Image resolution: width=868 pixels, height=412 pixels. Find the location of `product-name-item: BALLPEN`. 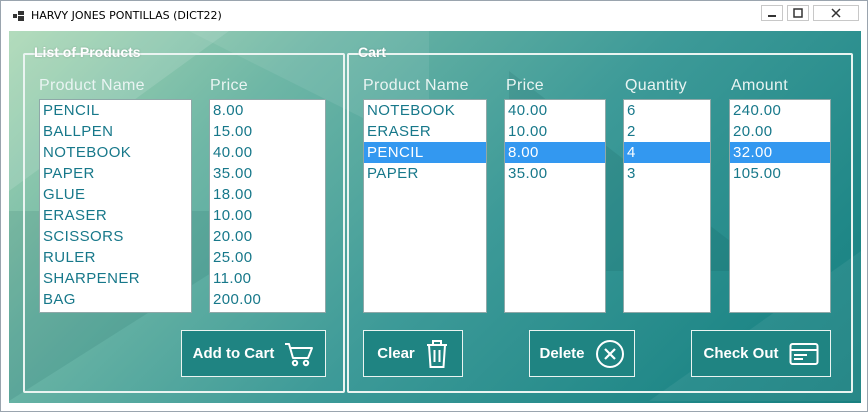

product-name-item: BALLPEN is located at coordinates (115, 131).